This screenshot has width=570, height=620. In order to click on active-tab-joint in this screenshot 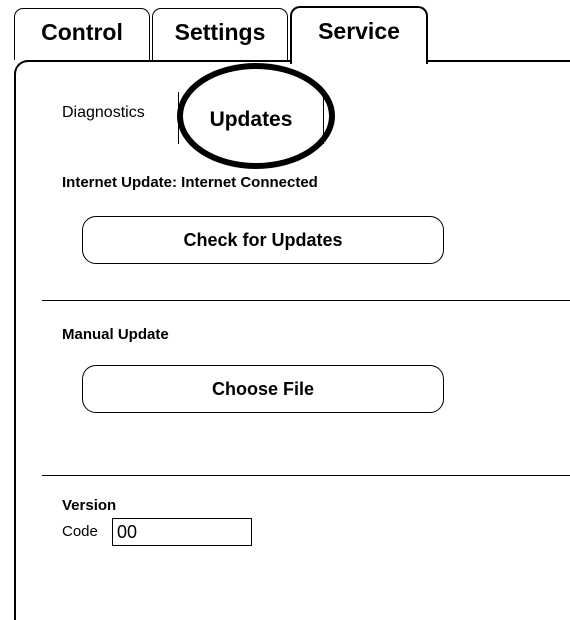, I will do `click(359, 61)`.